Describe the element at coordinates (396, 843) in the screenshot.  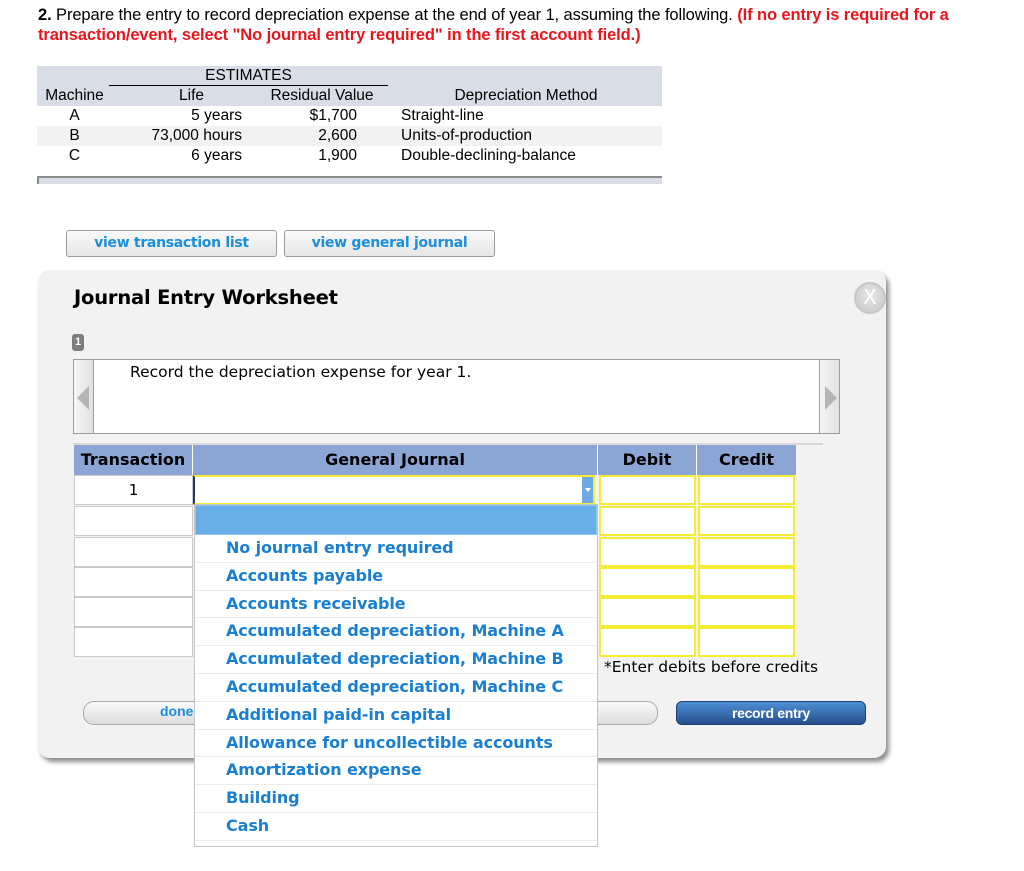
I see `dropdown-option: Common stock` at that location.